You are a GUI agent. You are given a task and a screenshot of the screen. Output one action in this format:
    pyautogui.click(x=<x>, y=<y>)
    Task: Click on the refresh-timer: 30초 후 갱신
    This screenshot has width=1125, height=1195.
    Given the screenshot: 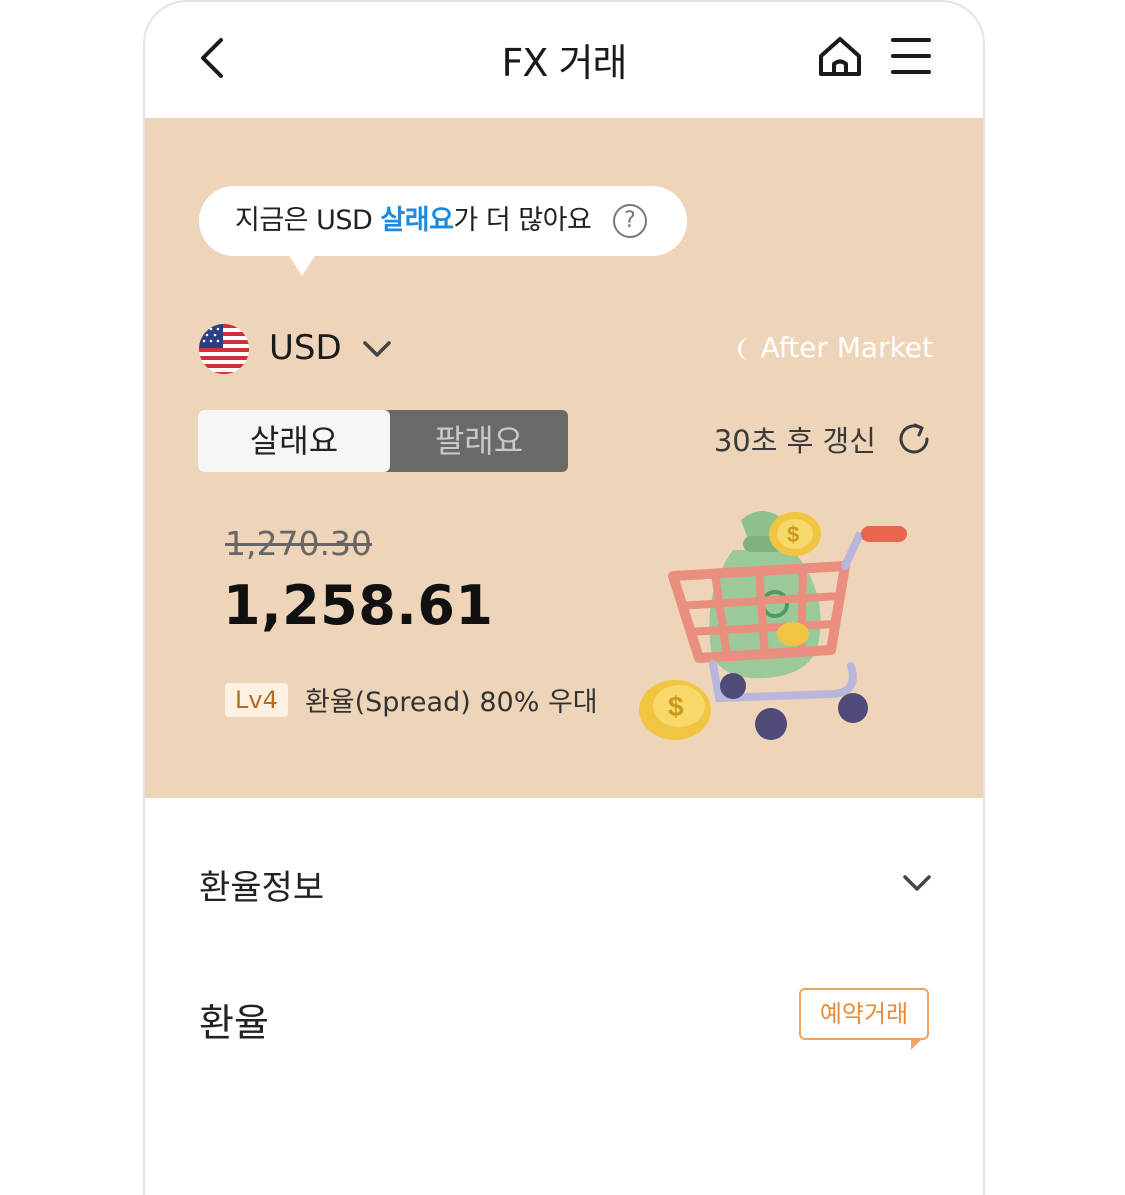 What is the action you would take?
    pyautogui.click(x=794, y=441)
    